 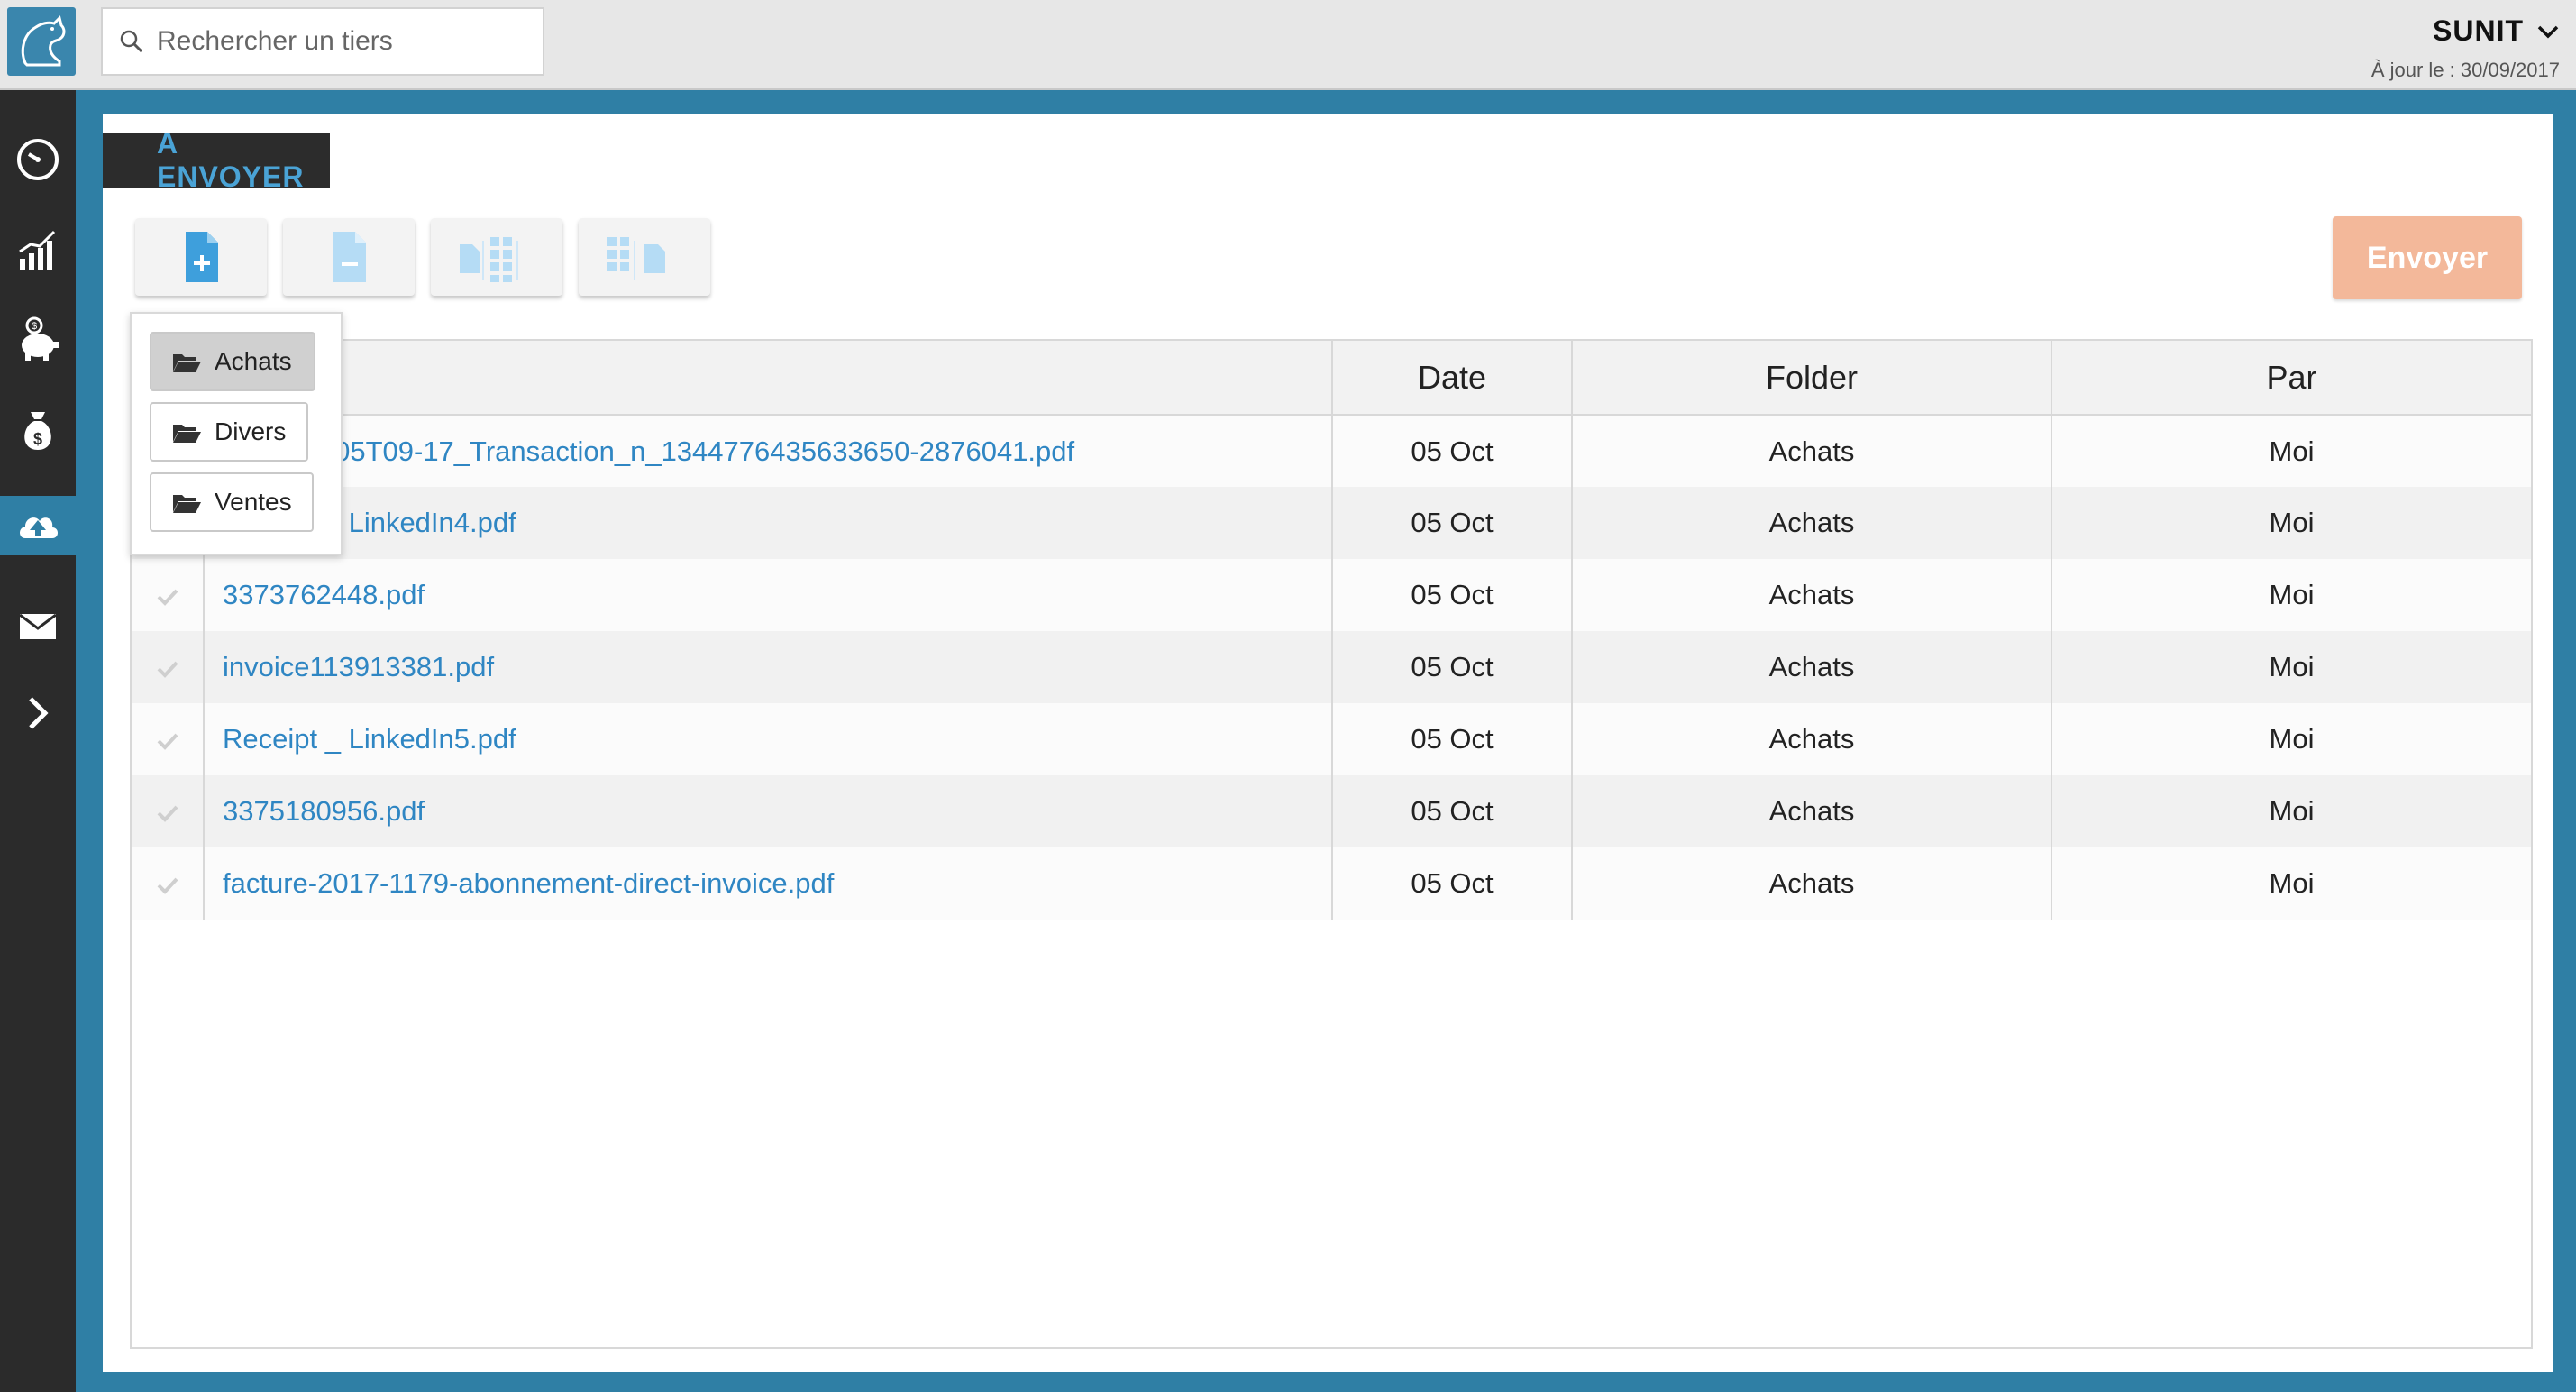 I want to click on folder-option-achats: Achats, so click(x=232, y=361).